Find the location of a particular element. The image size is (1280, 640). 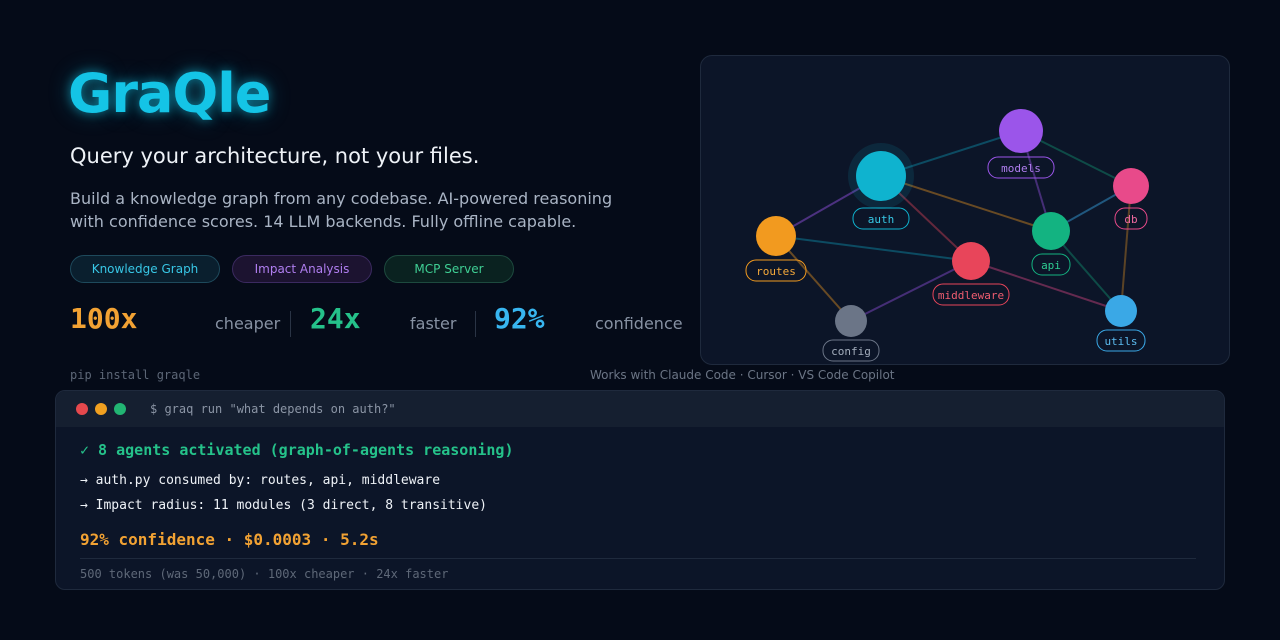

terminal-title-bar: $ graq run "what depends on auth?" is located at coordinates (640, 409).